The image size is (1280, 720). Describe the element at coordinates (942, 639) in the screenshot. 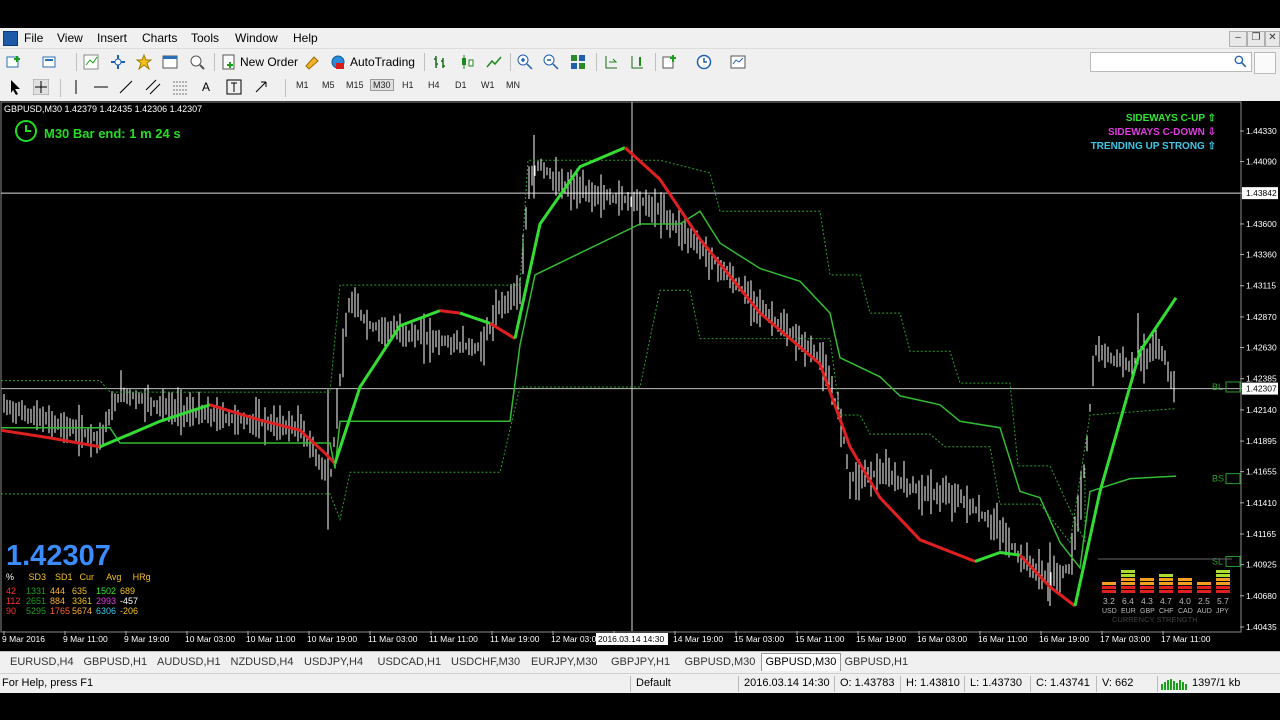

I see `time-tick-label: 16 Mar 03:00` at that location.